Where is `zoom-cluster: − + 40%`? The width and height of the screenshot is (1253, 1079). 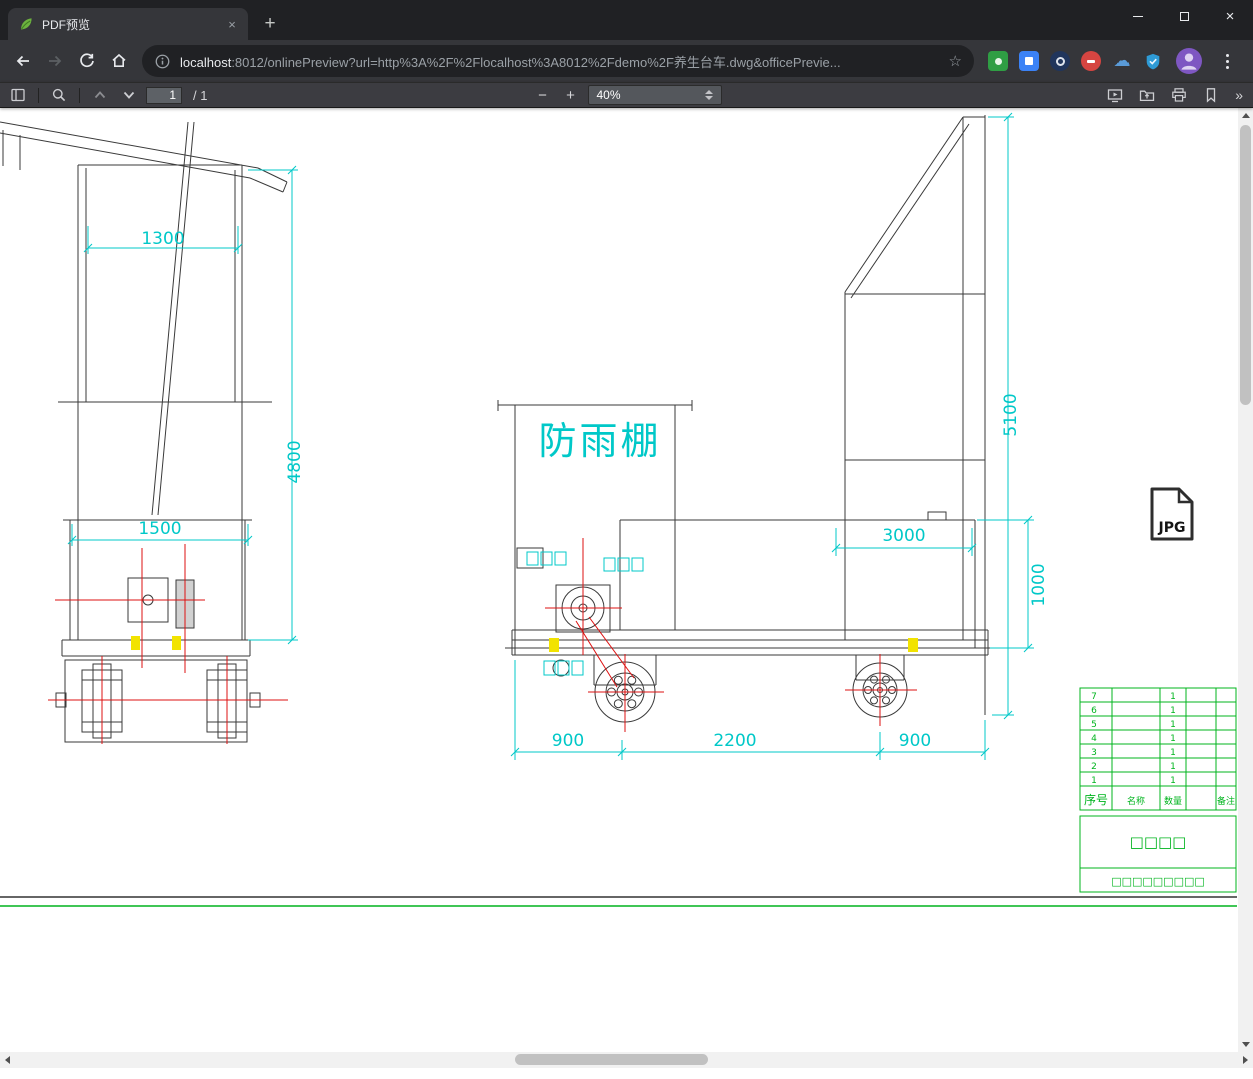
zoom-cluster: − + 40% is located at coordinates (627, 95).